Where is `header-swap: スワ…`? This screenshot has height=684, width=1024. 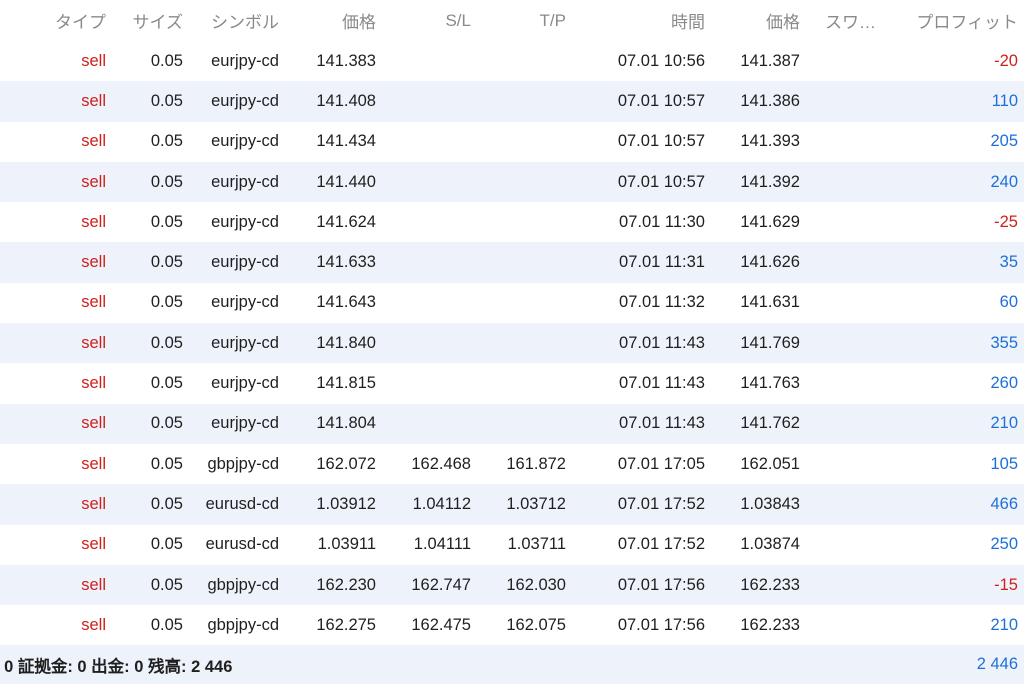
header-swap: スワ… is located at coordinates (850, 20).